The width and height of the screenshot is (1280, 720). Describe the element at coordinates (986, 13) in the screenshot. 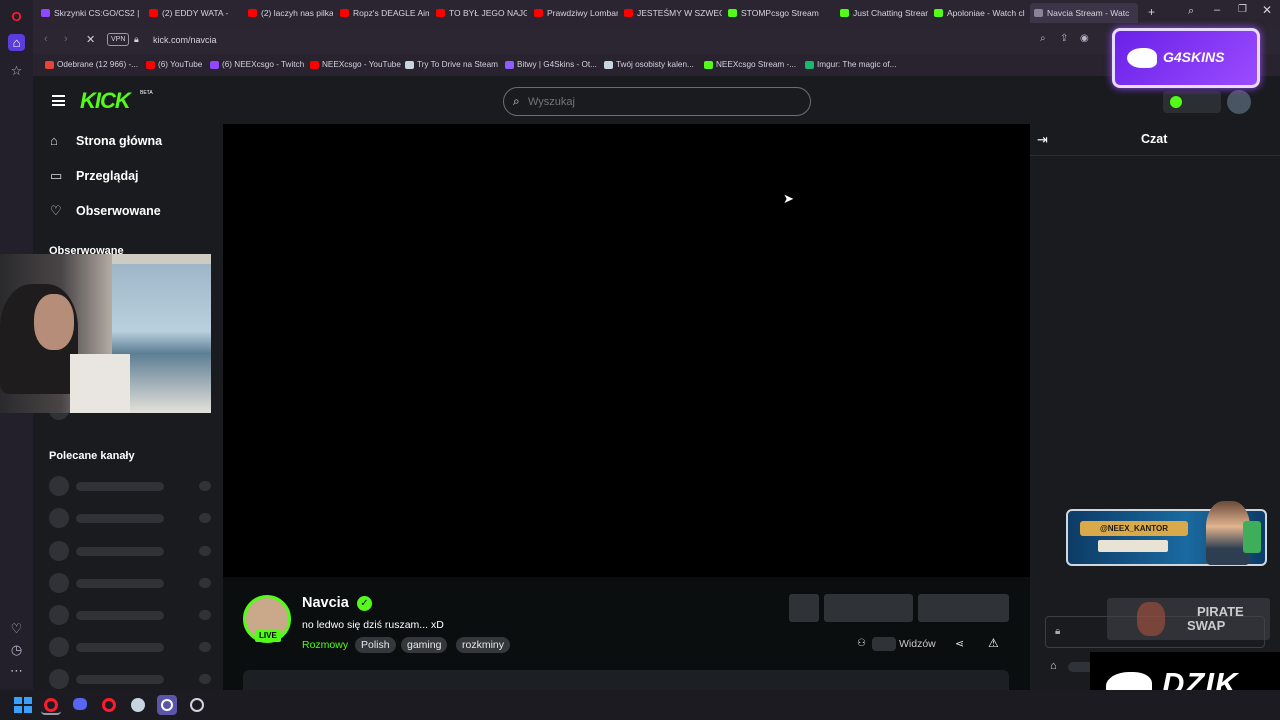

I see `tab-label: Apoloniae - Watch cli` at that location.